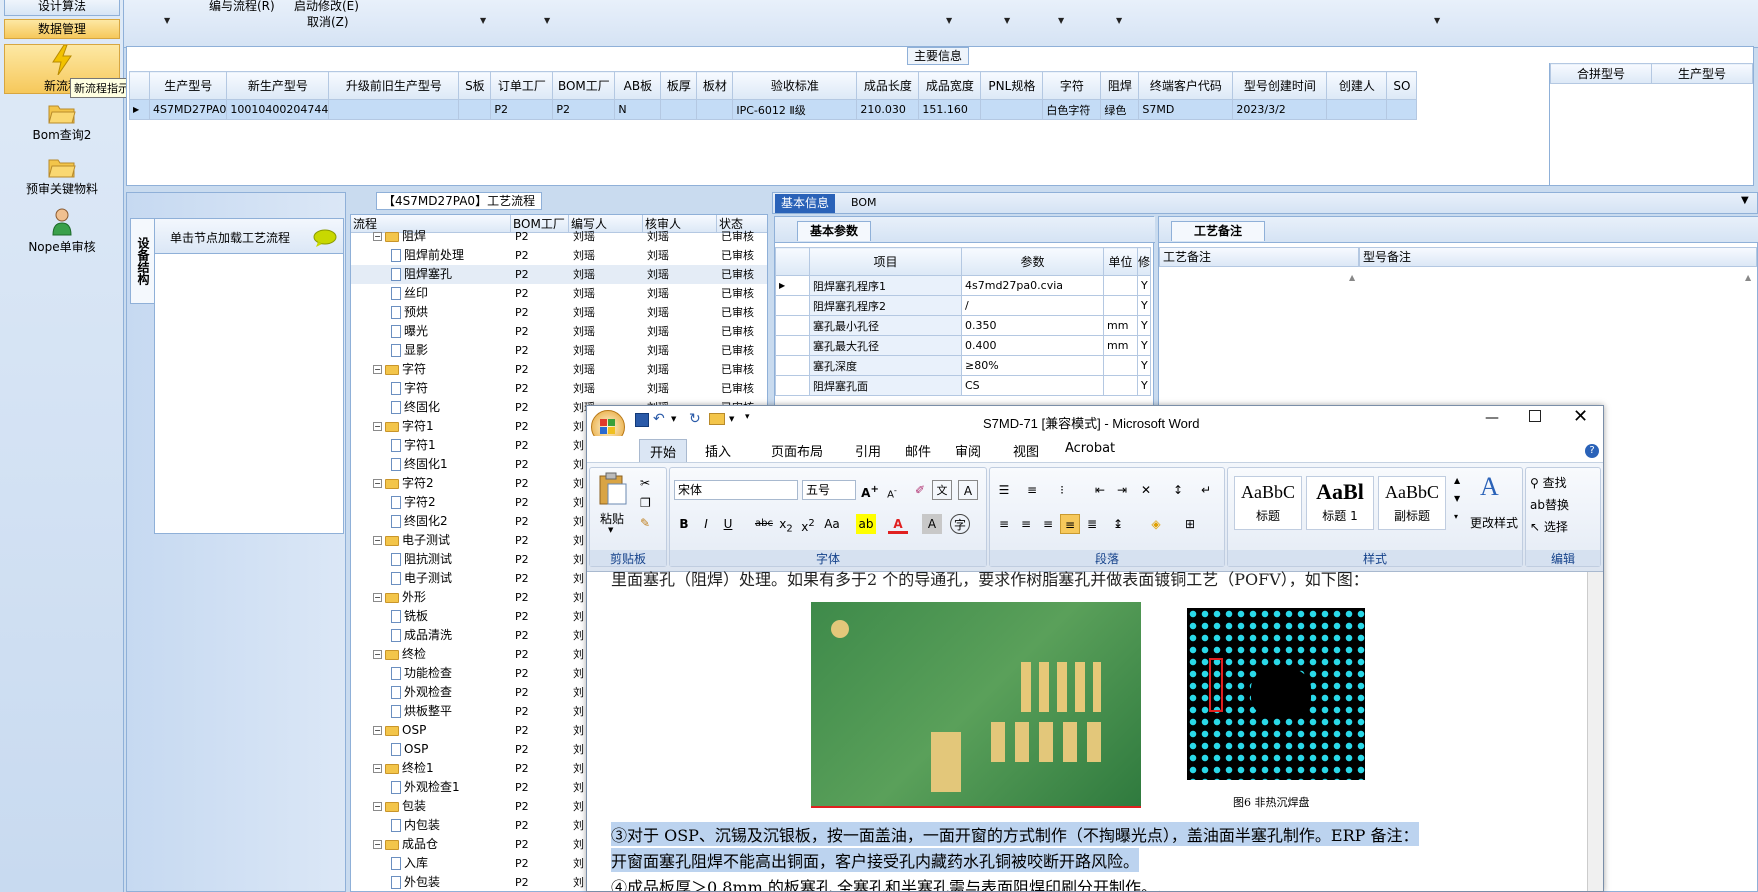  Describe the element at coordinates (242, 7) in the screenshot. I see `edit-flow-button: 编与流程(R)` at that location.